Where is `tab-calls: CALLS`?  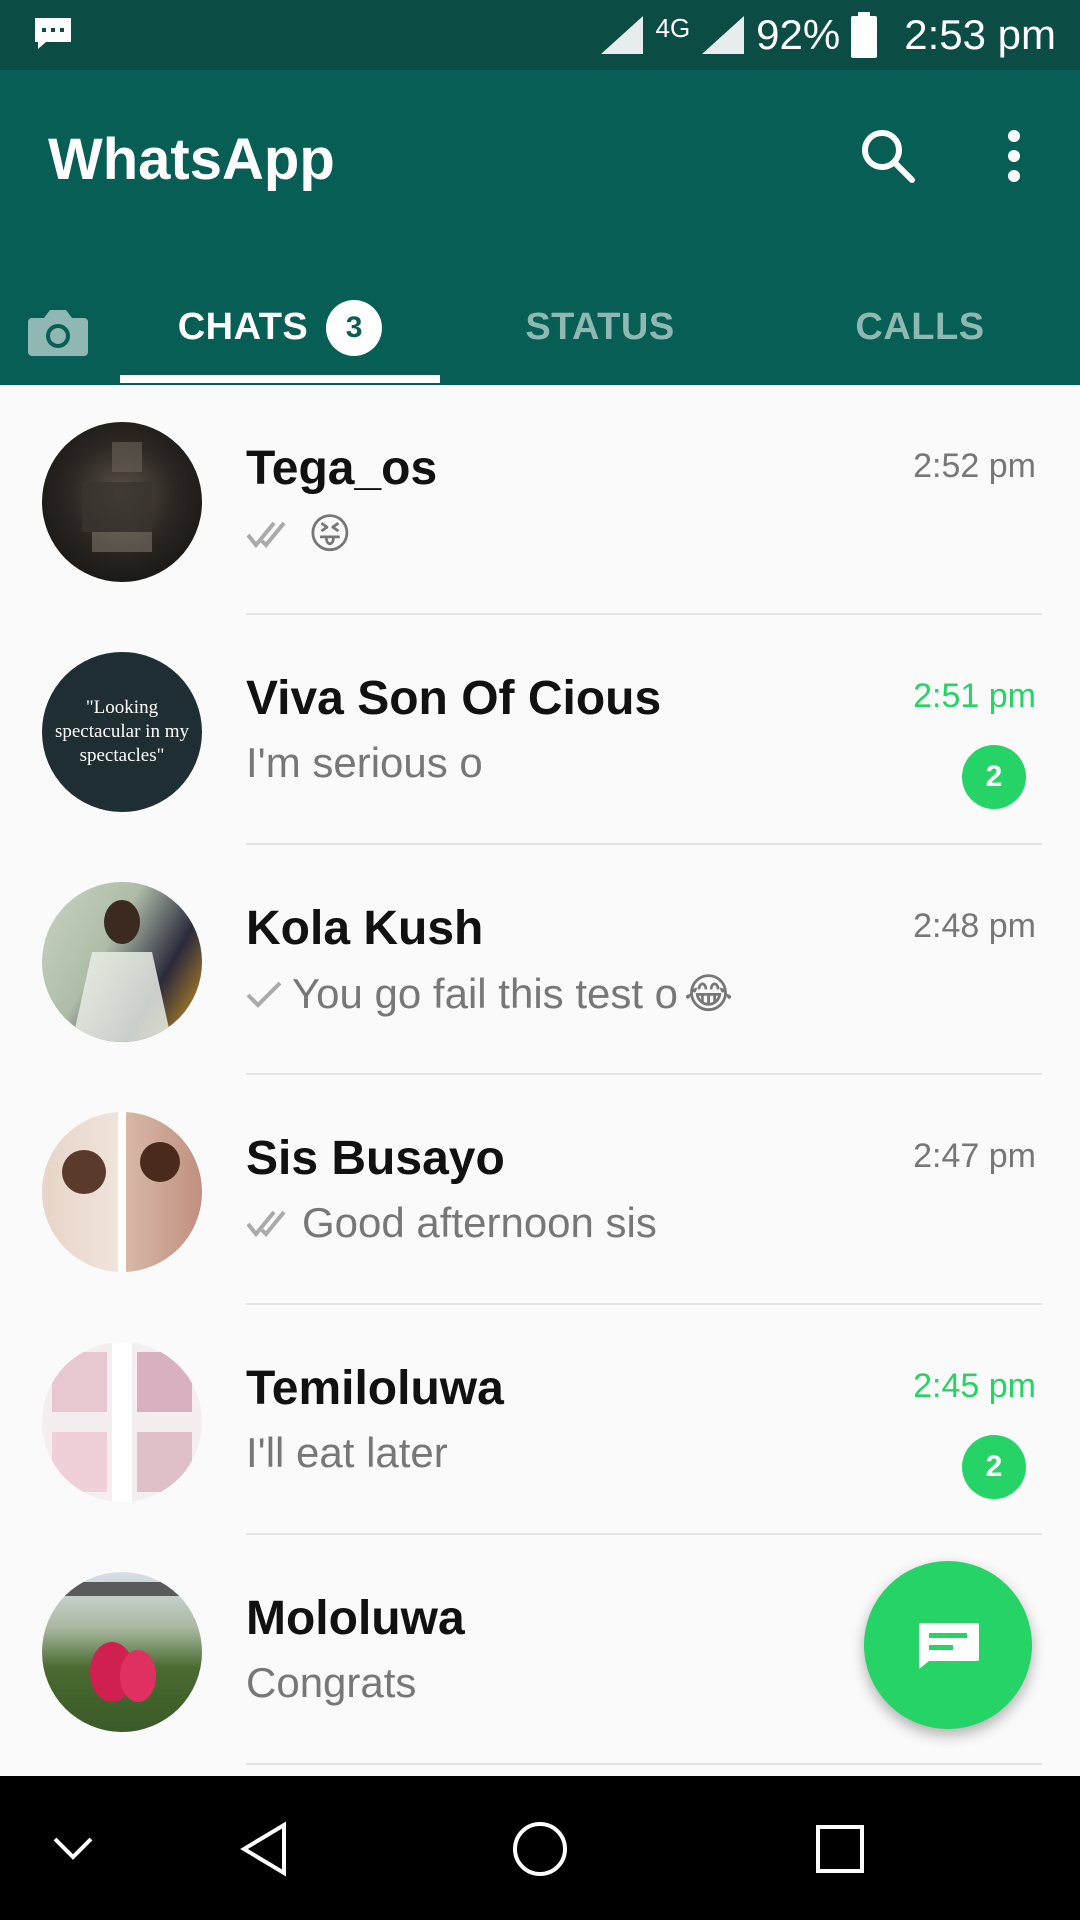 tab-calls: CALLS is located at coordinates (920, 327).